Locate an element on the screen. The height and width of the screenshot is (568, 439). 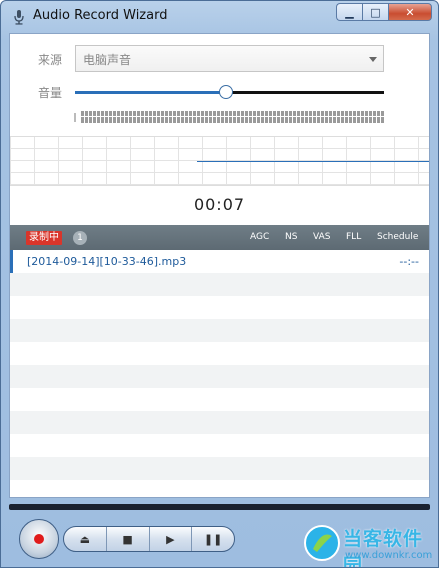
column-agc: AGC is located at coordinates (259, 237).